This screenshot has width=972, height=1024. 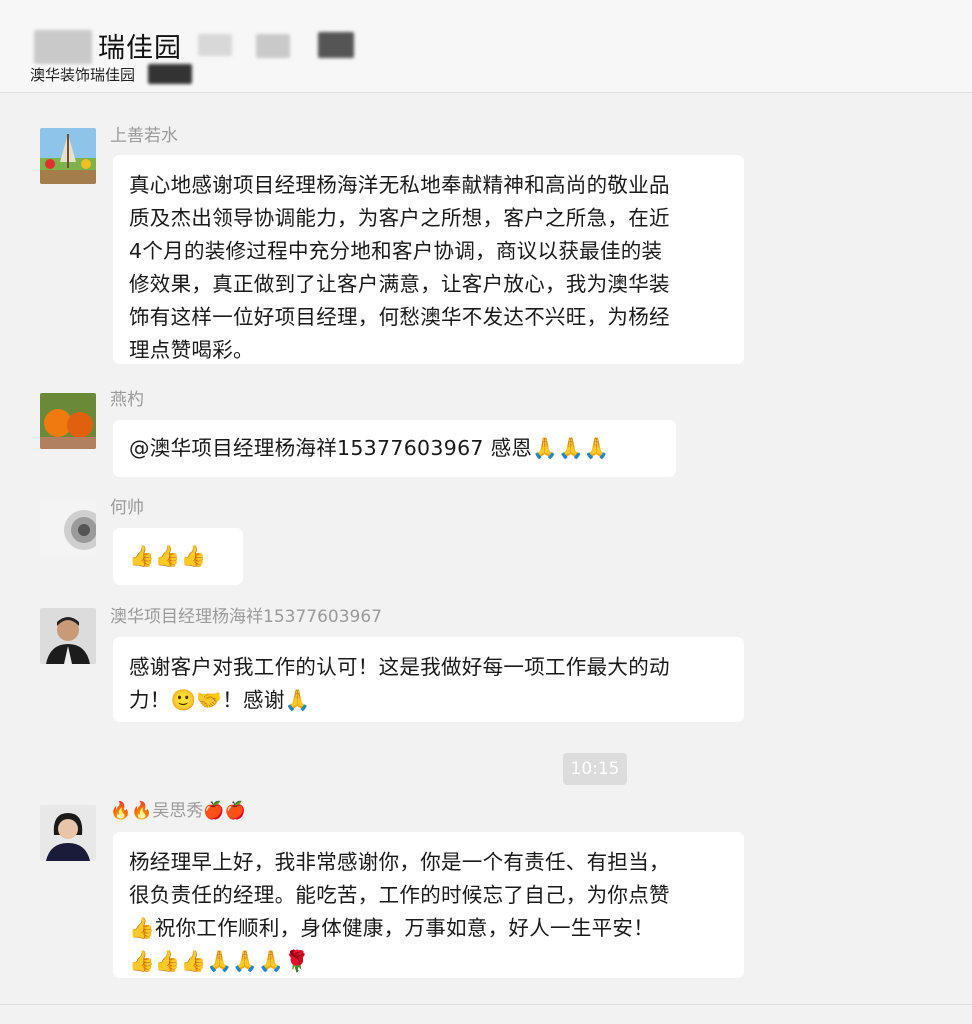 I want to click on chat-title: 瑞佳园, so click(x=140, y=48).